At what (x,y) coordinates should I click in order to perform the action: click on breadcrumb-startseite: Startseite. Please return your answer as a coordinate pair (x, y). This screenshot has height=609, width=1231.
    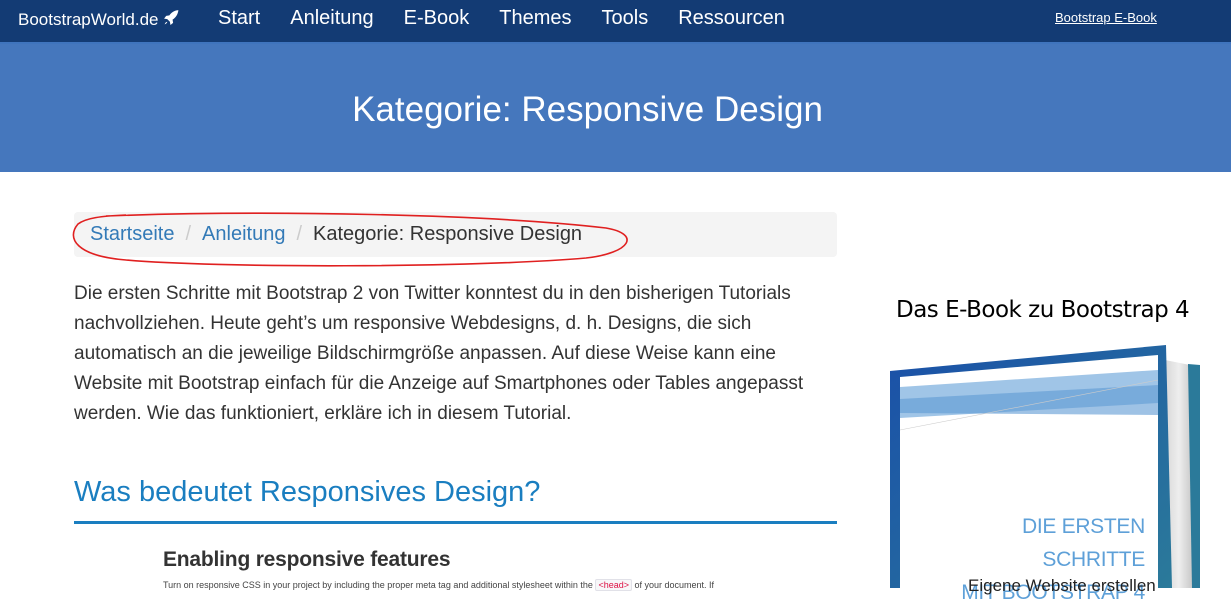
    Looking at the image, I should click on (132, 234).